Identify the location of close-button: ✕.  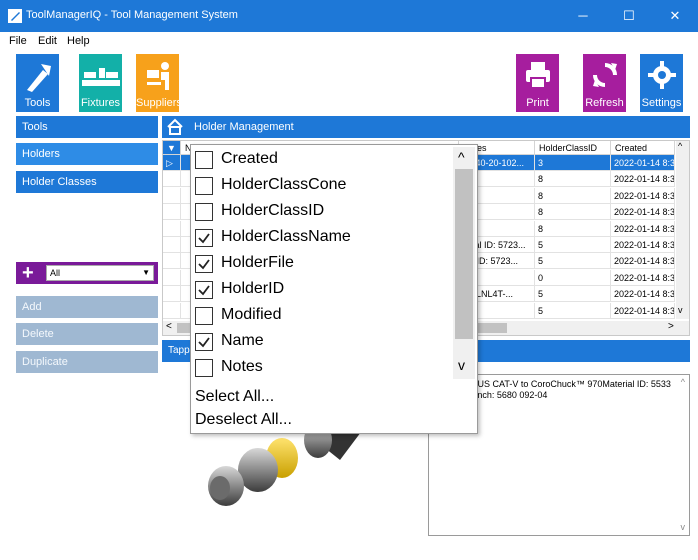
(675, 16).